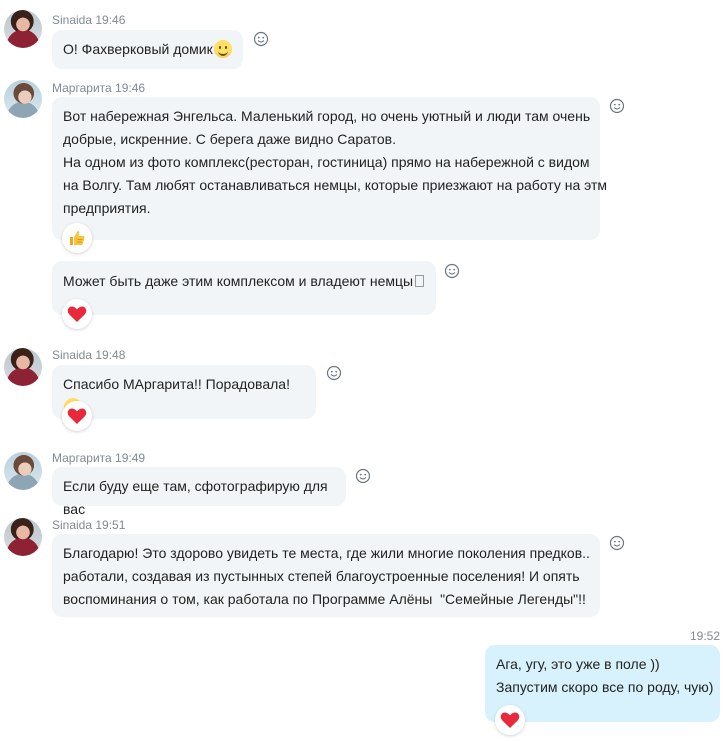 The height and width of the screenshot is (741, 724). I want to click on message-time: 19:52, so click(704, 636).